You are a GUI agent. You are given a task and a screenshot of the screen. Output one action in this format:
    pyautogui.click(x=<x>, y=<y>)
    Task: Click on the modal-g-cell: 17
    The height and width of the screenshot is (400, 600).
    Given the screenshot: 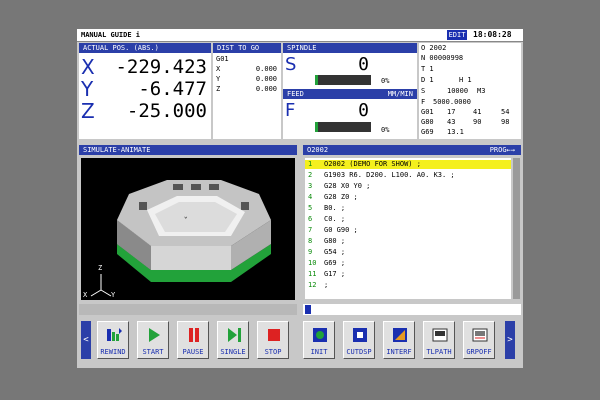 What is the action you would take?
    pyautogui.click(x=451, y=112)
    